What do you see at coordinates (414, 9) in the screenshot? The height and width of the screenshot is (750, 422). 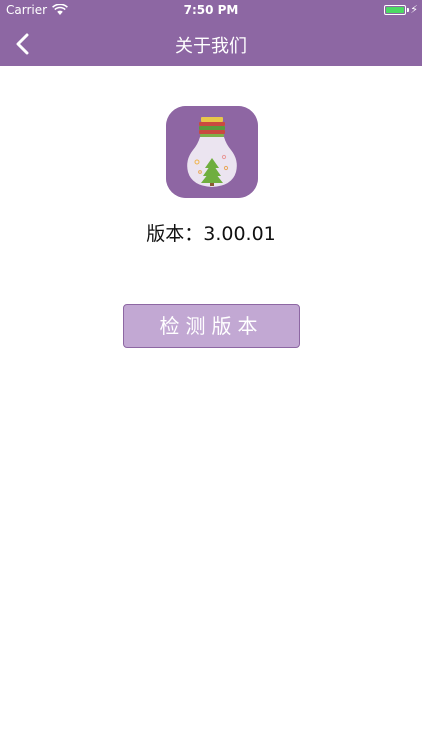 I see `charging-icon: ⚡` at bounding box center [414, 9].